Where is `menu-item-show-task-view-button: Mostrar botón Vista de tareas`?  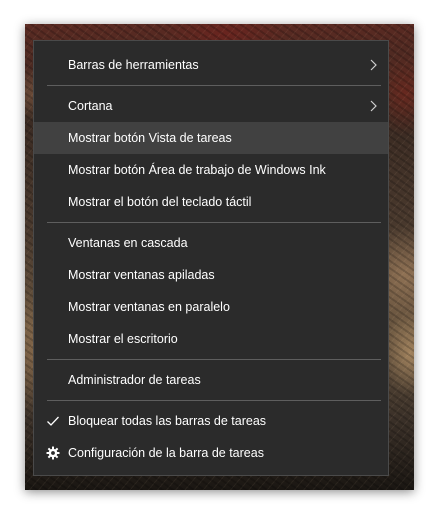 menu-item-show-task-view-button: Mostrar botón Vista de tareas is located at coordinates (211, 138).